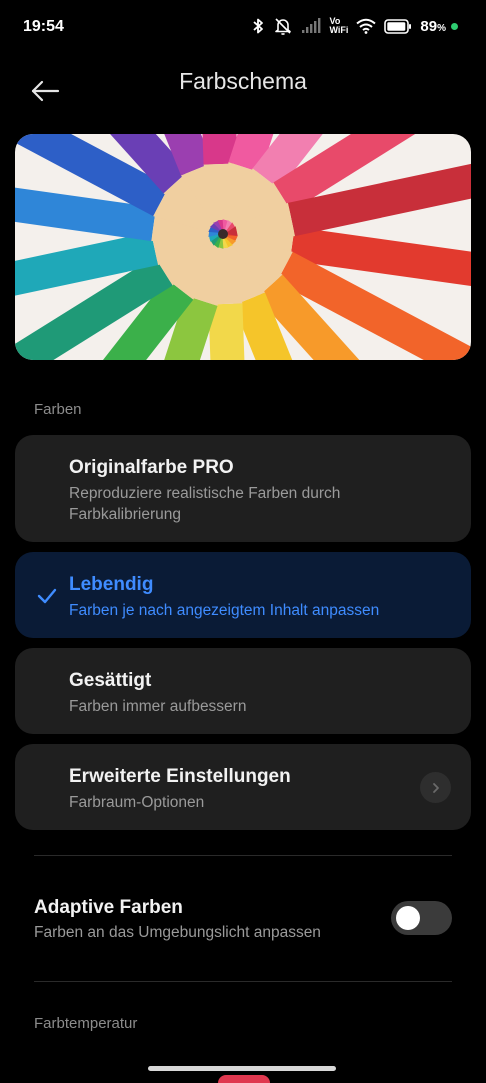 The image size is (486, 1083). Describe the element at coordinates (47, 596) in the screenshot. I see `check-icon` at that location.